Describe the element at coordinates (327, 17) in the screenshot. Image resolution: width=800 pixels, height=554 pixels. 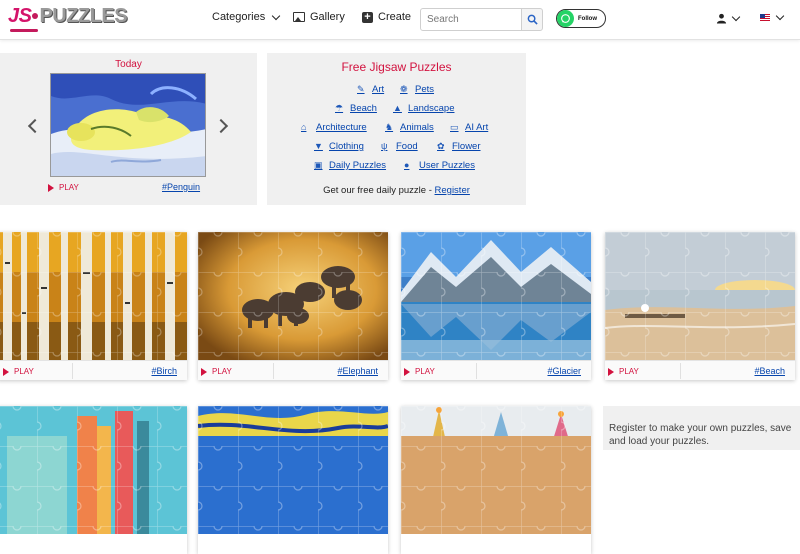
I see `nav-gallery-label: Gallery` at that location.